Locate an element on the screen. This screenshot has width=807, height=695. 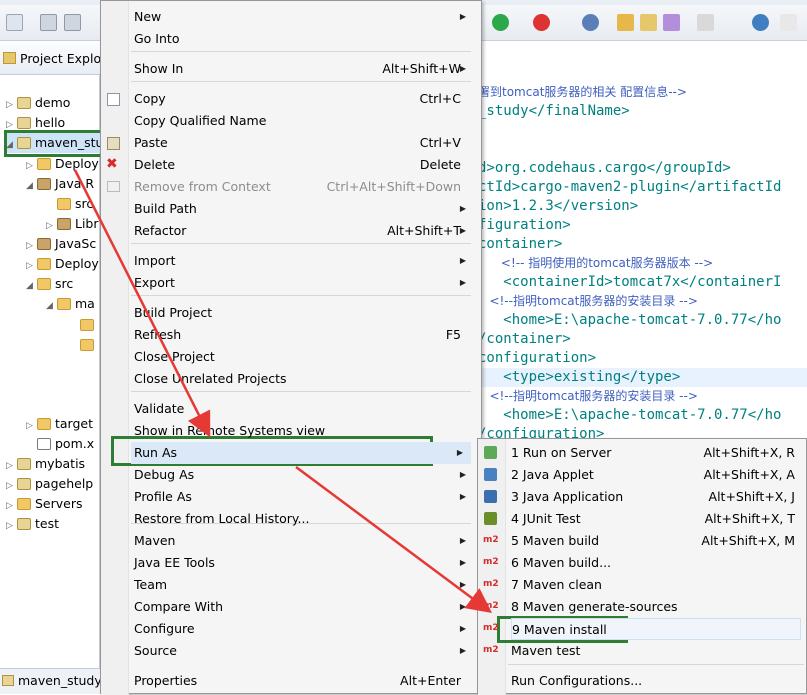
run-as-item-8-maven-generate-sources: 8 Maven generate-sources is located at coordinates (656, 607).